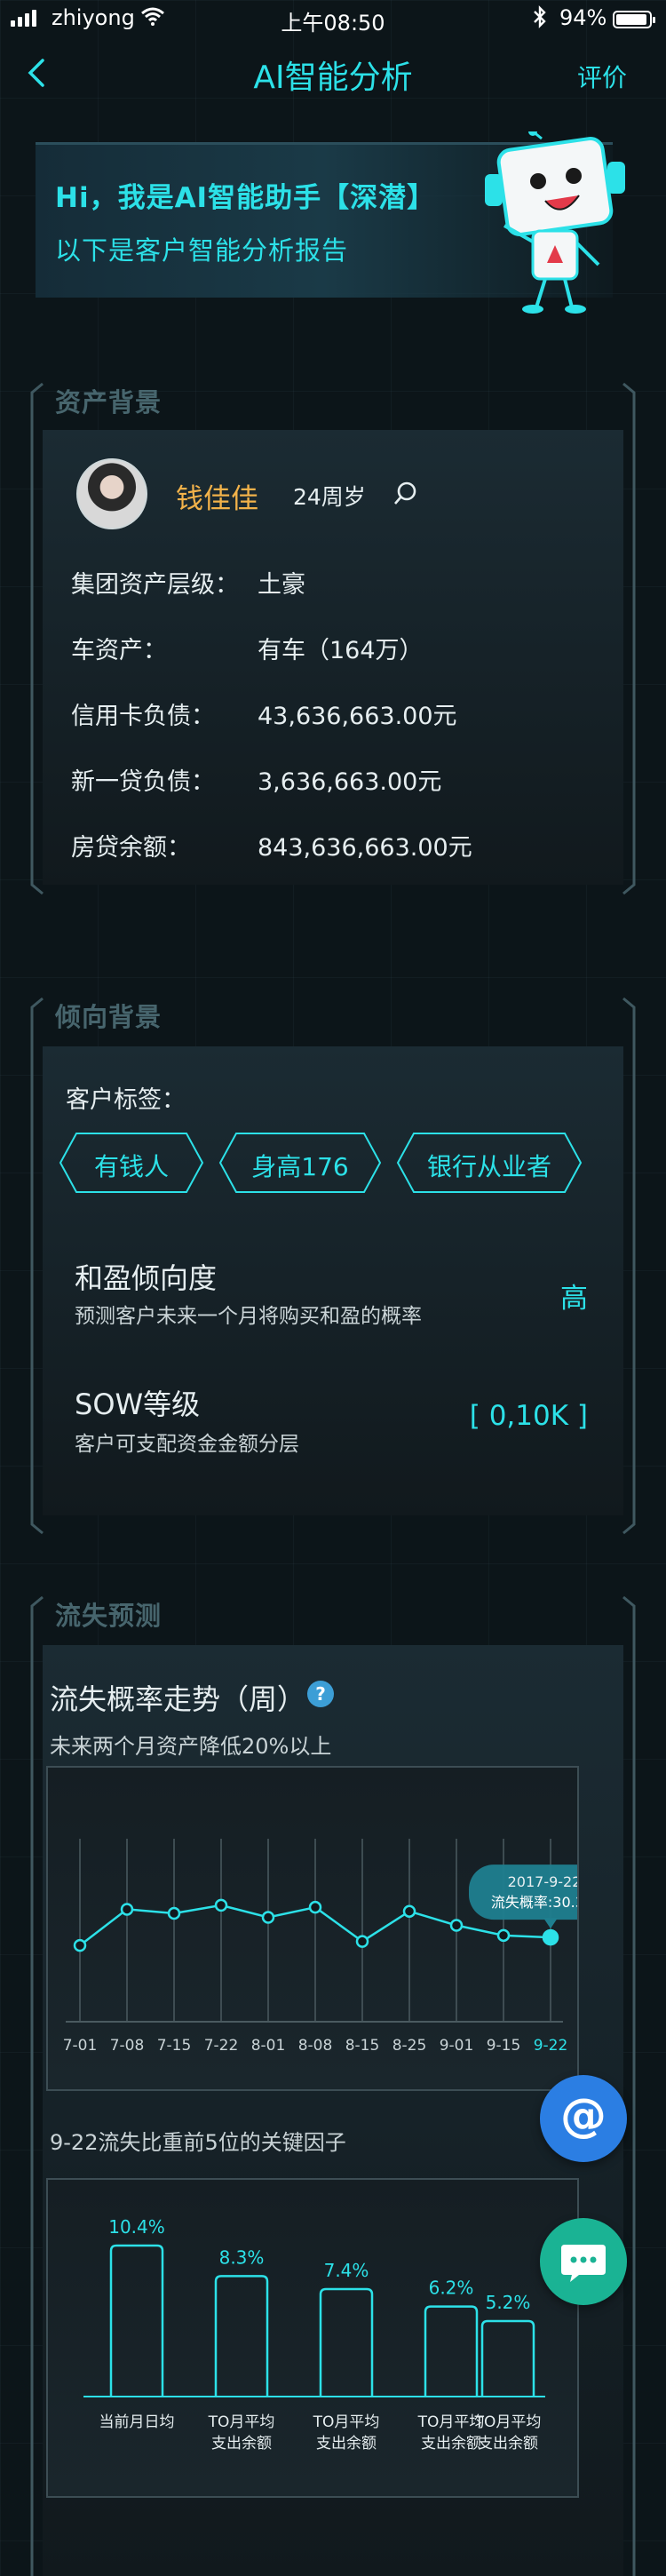 Image resolution: width=666 pixels, height=2576 pixels. I want to click on x-tick-label: 9-15, so click(504, 2046).